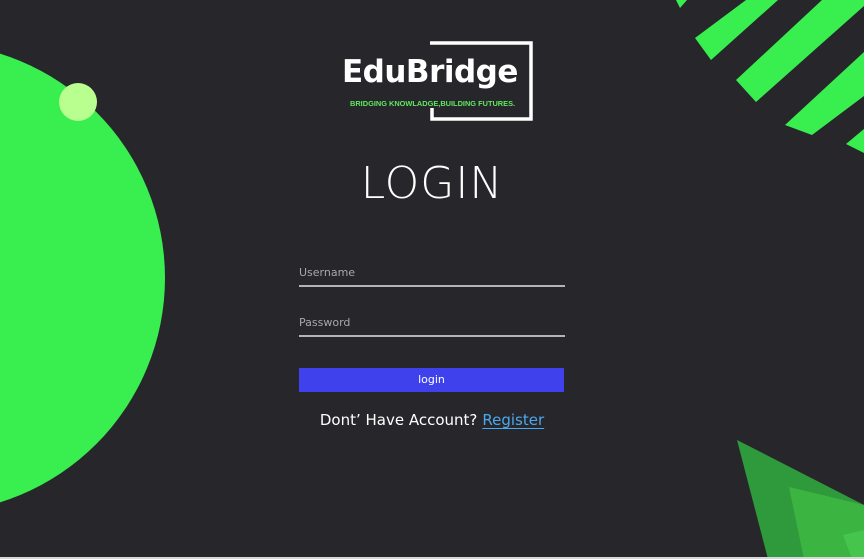 This screenshot has height=559, width=864. I want to click on register-prompt-row: Dont’ Have Account? Register, so click(432, 420).